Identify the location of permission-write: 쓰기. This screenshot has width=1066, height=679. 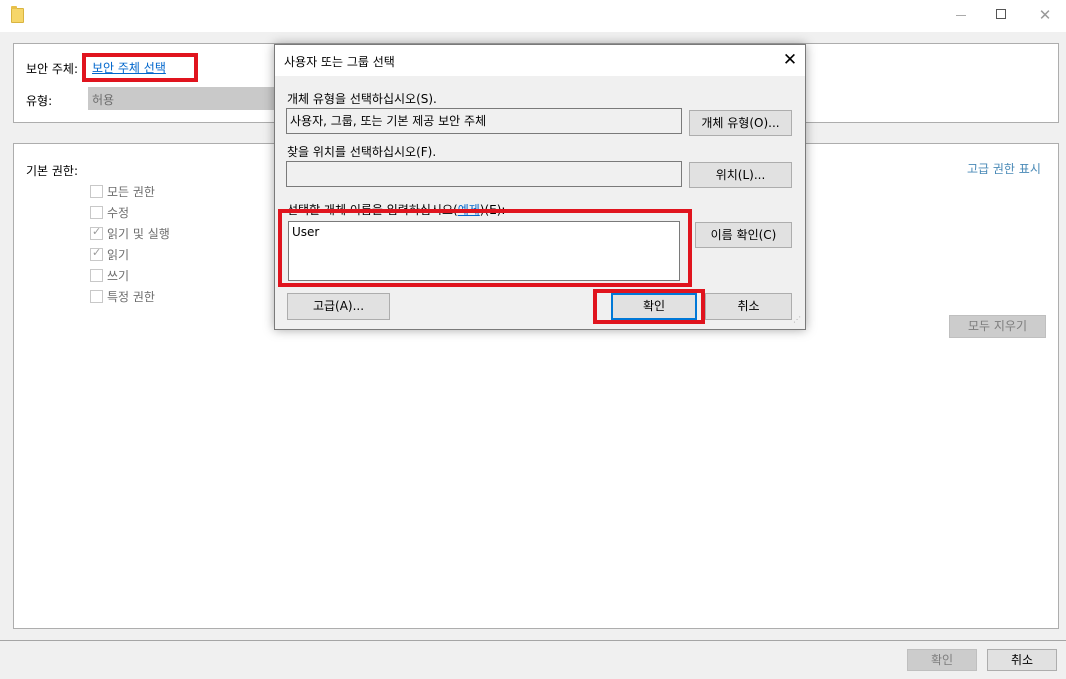
(109, 275).